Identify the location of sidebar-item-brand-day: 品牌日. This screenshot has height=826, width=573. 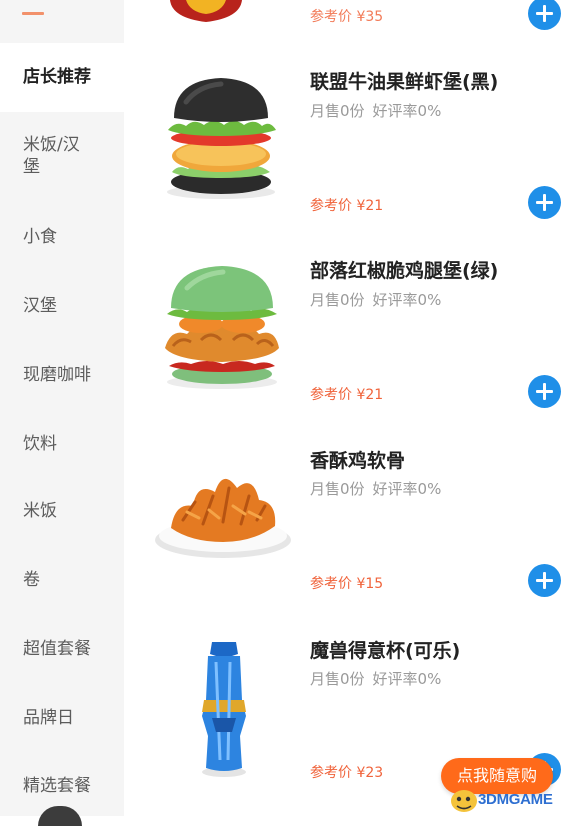
(62, 718).